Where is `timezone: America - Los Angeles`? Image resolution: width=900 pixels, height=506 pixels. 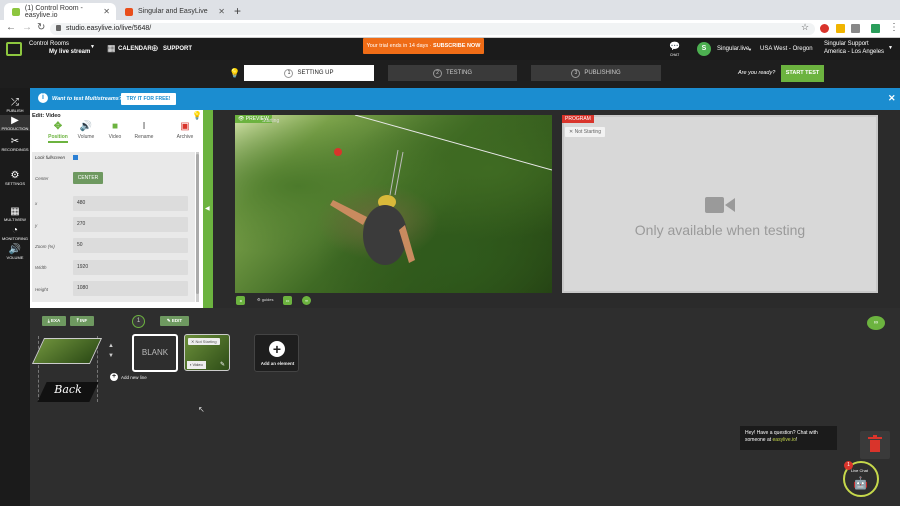
timezone: America - Los Angeles is located at coordinates (854, 52).